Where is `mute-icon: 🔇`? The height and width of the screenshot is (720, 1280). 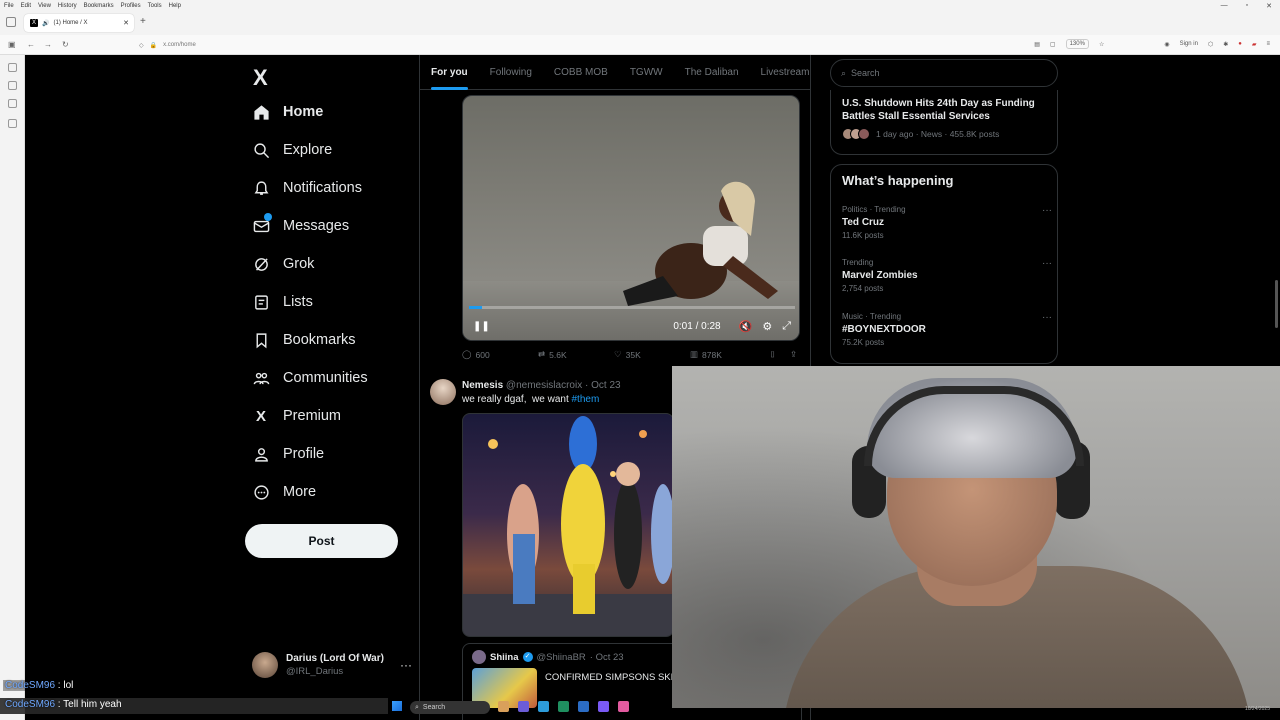 mute-icon: 🔇 is located at coordinates (746, 326).